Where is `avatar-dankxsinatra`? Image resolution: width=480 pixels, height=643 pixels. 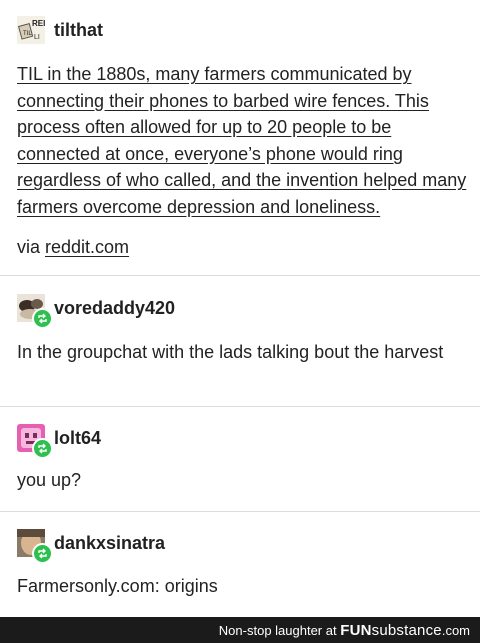
avatar-dankxsinatra is located at coordinates (35, 546).